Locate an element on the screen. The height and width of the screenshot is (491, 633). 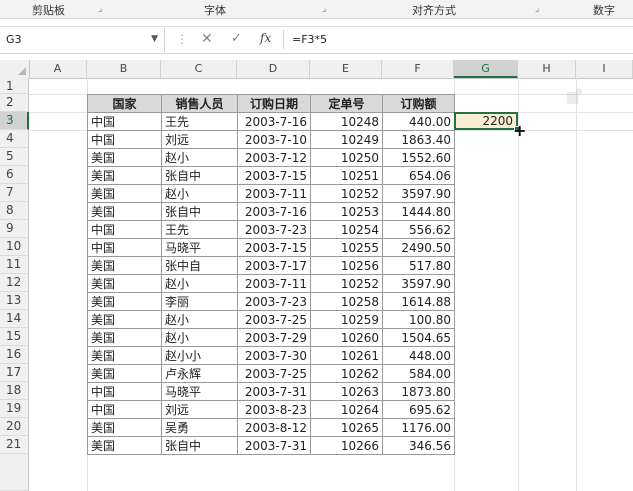
active-cell-g3: 2200 is located at coordinates (486, 121).